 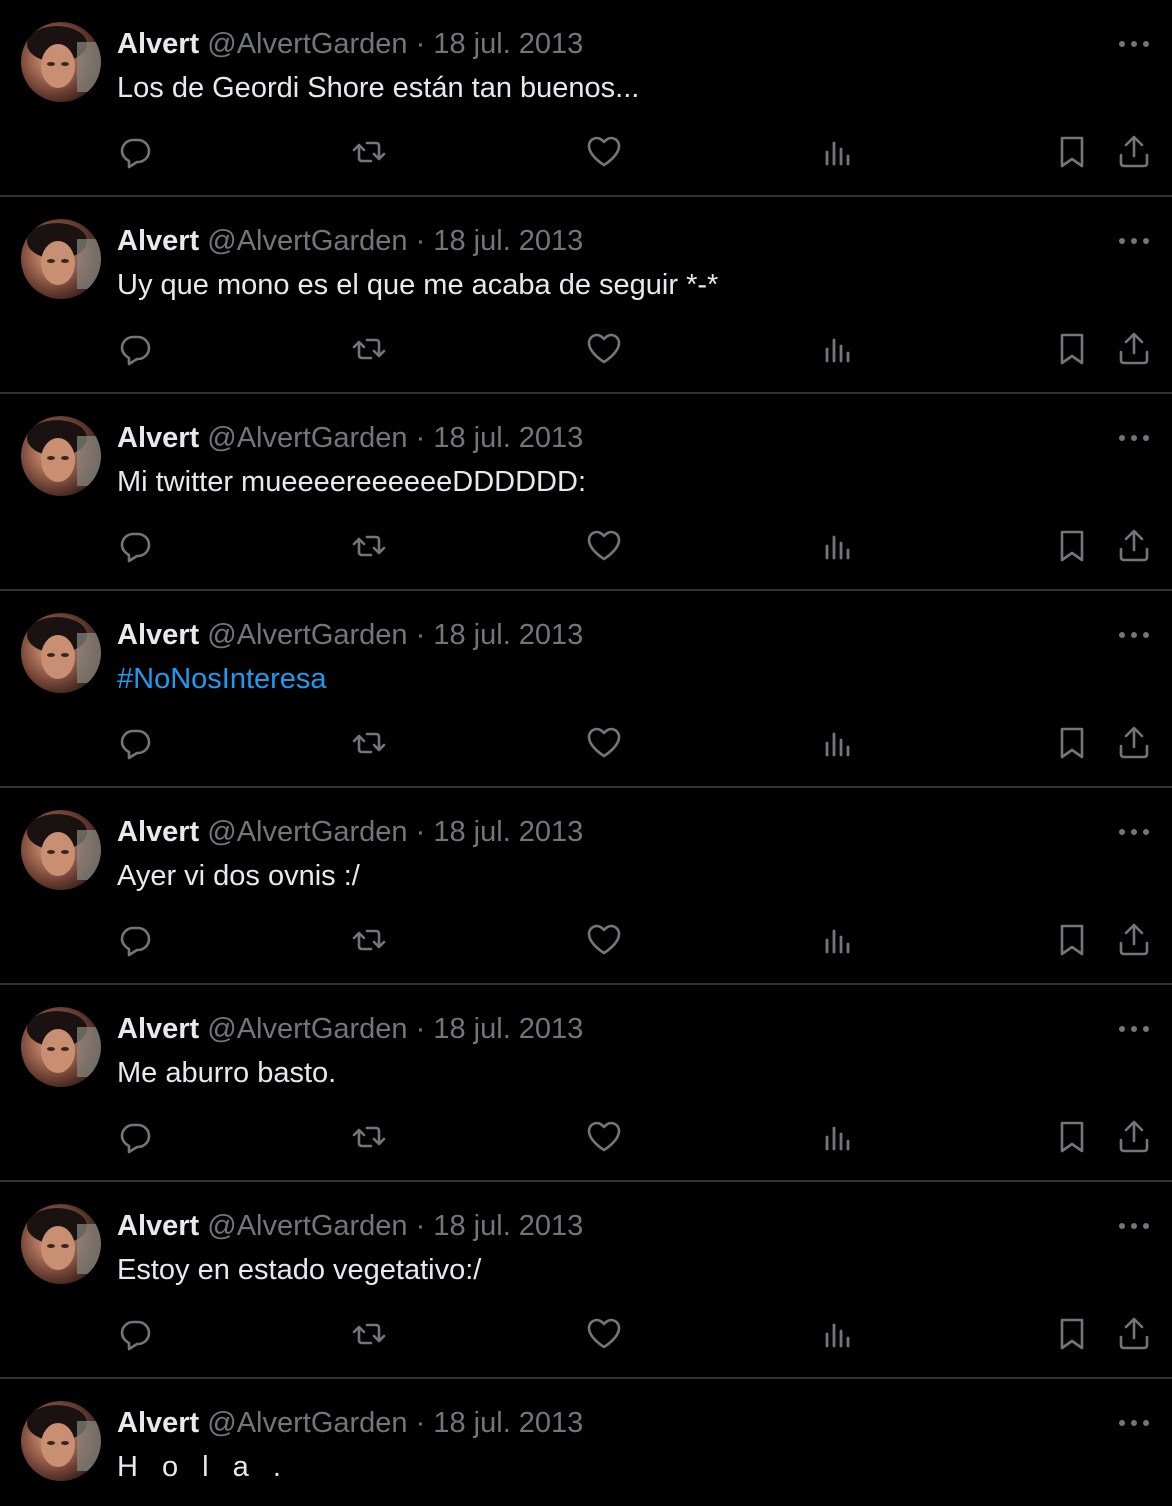 What do you see at coordinates (351, 482) in the screenshot?
I see `tweet-text: Mi twitter mueeeereeeeeeDDDDDD:` at bounding box center [351, 482].